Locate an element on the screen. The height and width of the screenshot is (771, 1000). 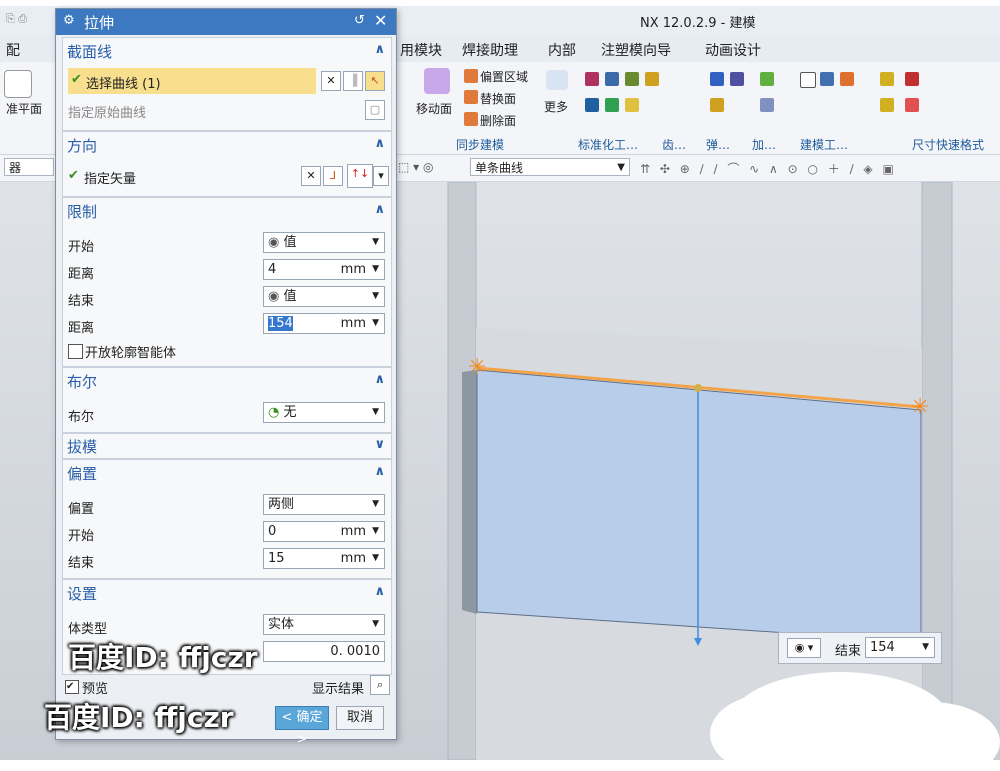
menu-item-weld-assistant: 焊接助理 is located at coordinates (490, 50).